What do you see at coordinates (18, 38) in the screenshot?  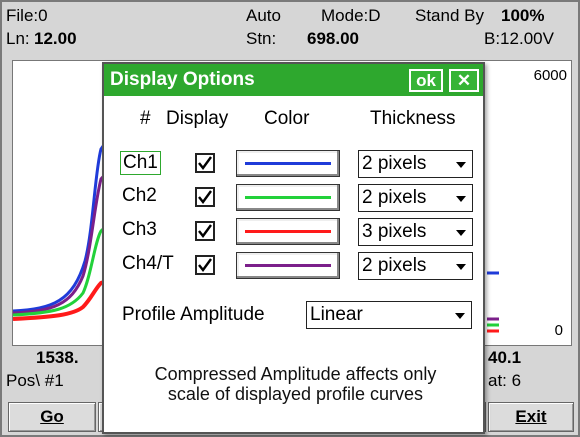 I see `line-label: Ln:` at bounding box center [18, 38].